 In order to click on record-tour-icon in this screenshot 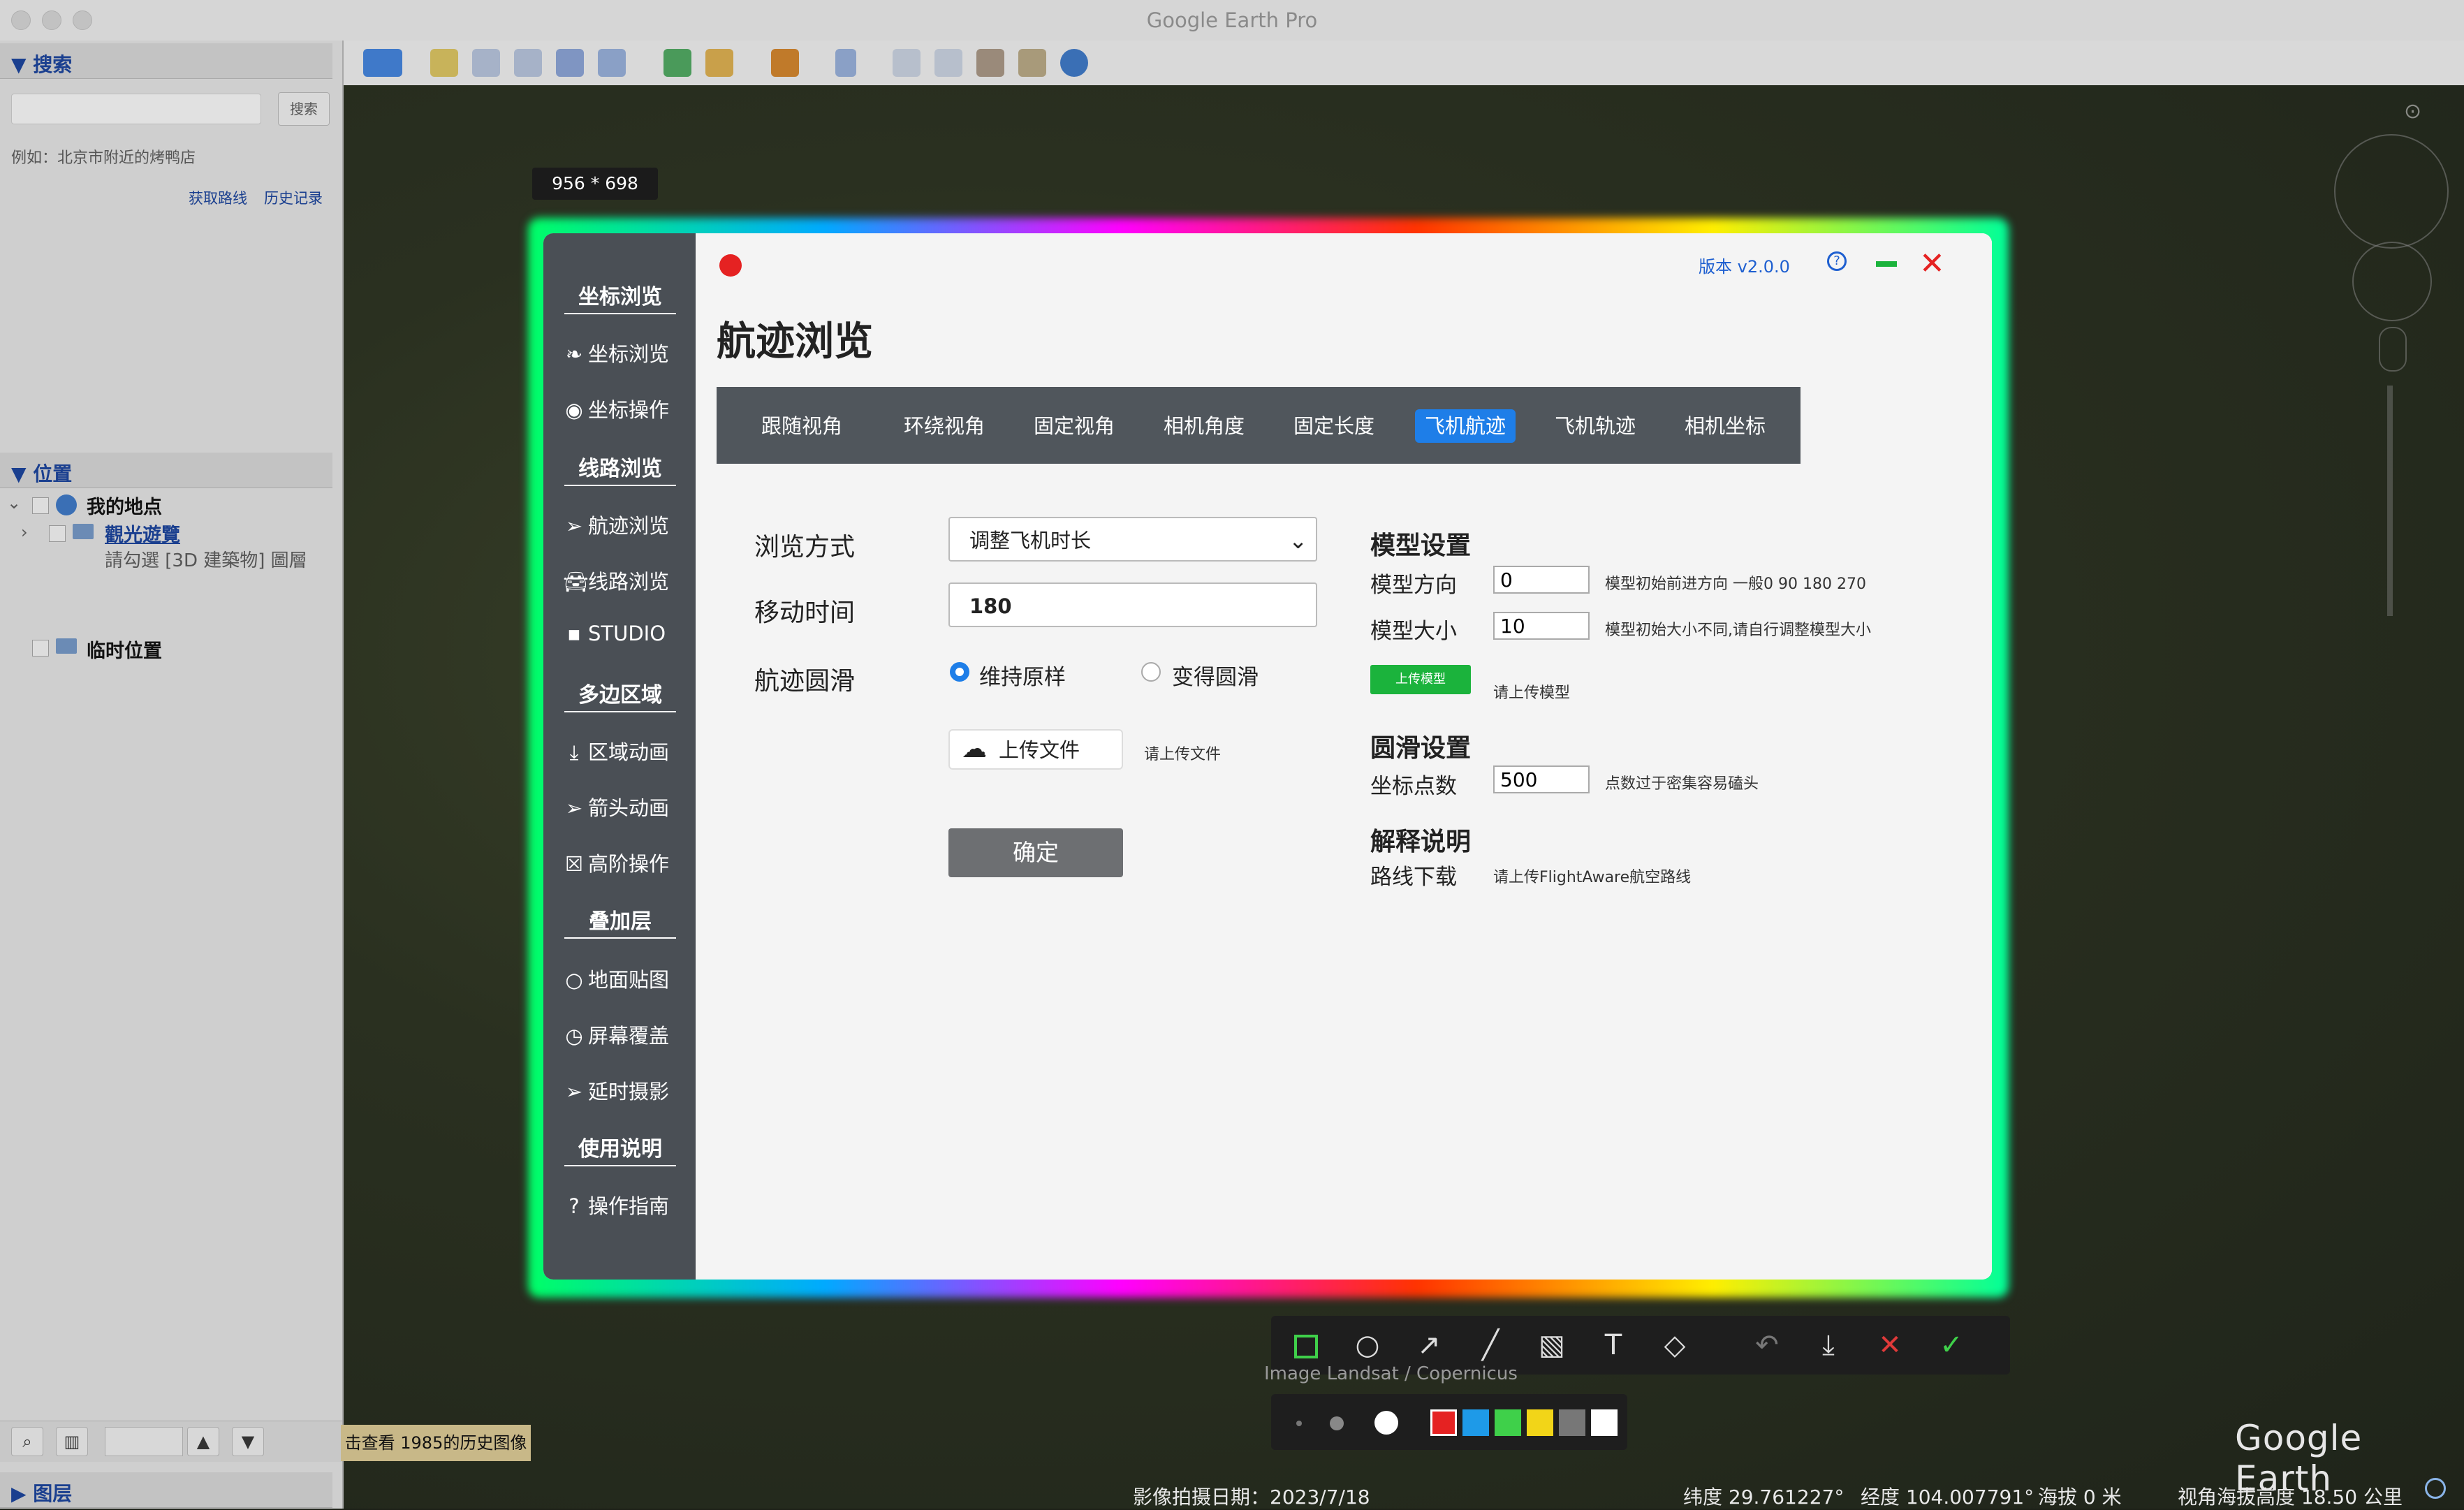, I will do `click(612, 63)`.